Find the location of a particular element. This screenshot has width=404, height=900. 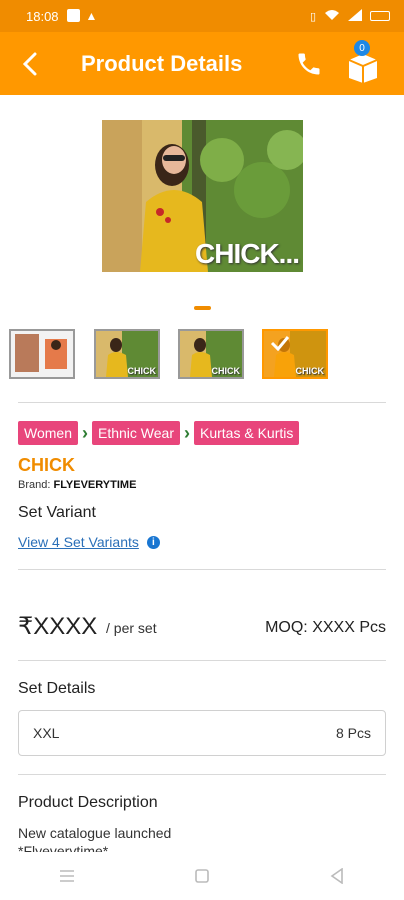

thumbnail-photo is located at coordinates (42, 354).